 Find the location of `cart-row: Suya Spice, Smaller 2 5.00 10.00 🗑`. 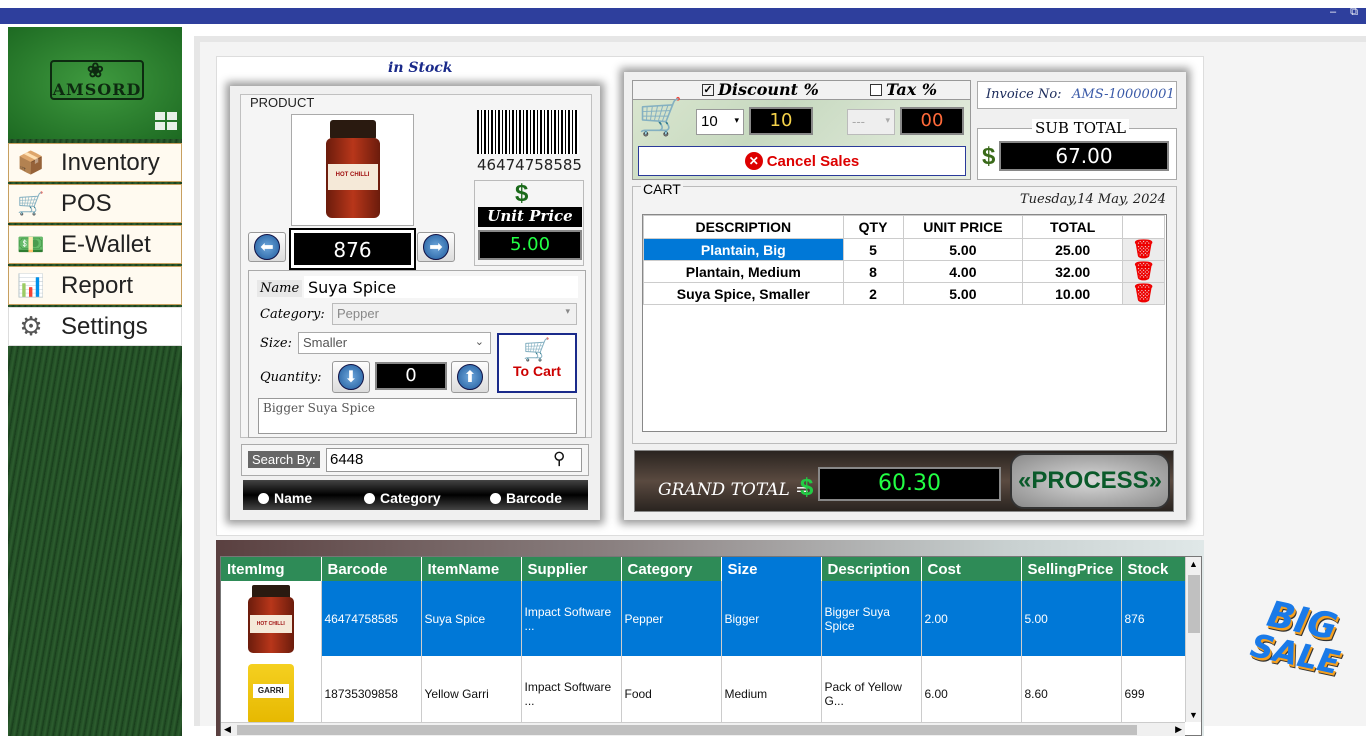

cart-row: Suya Spice, Smaller 2 5.00 10.00 🗑 is located at coordinates (904, 293).